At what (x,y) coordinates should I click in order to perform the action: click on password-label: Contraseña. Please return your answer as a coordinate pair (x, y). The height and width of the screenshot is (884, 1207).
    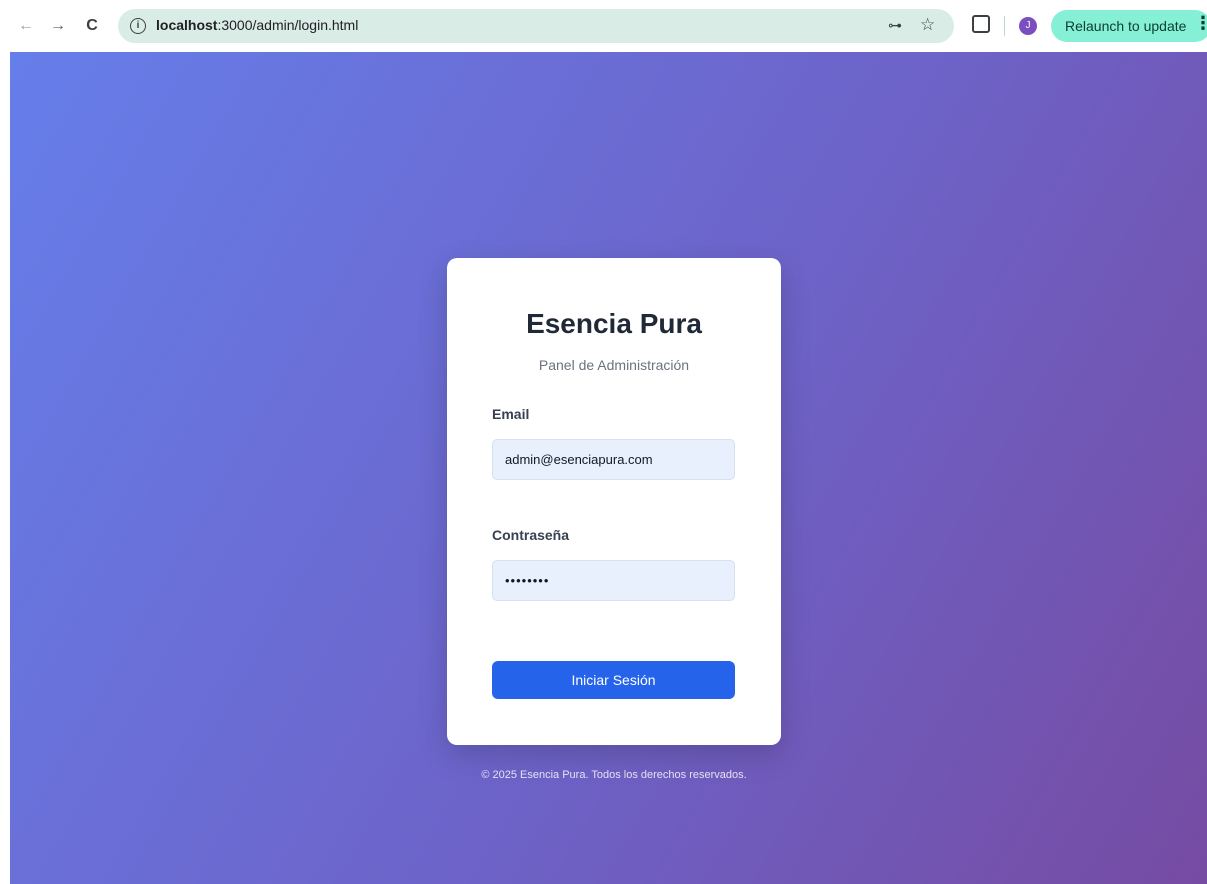
    Looking at the image, I should click on (531, 535).